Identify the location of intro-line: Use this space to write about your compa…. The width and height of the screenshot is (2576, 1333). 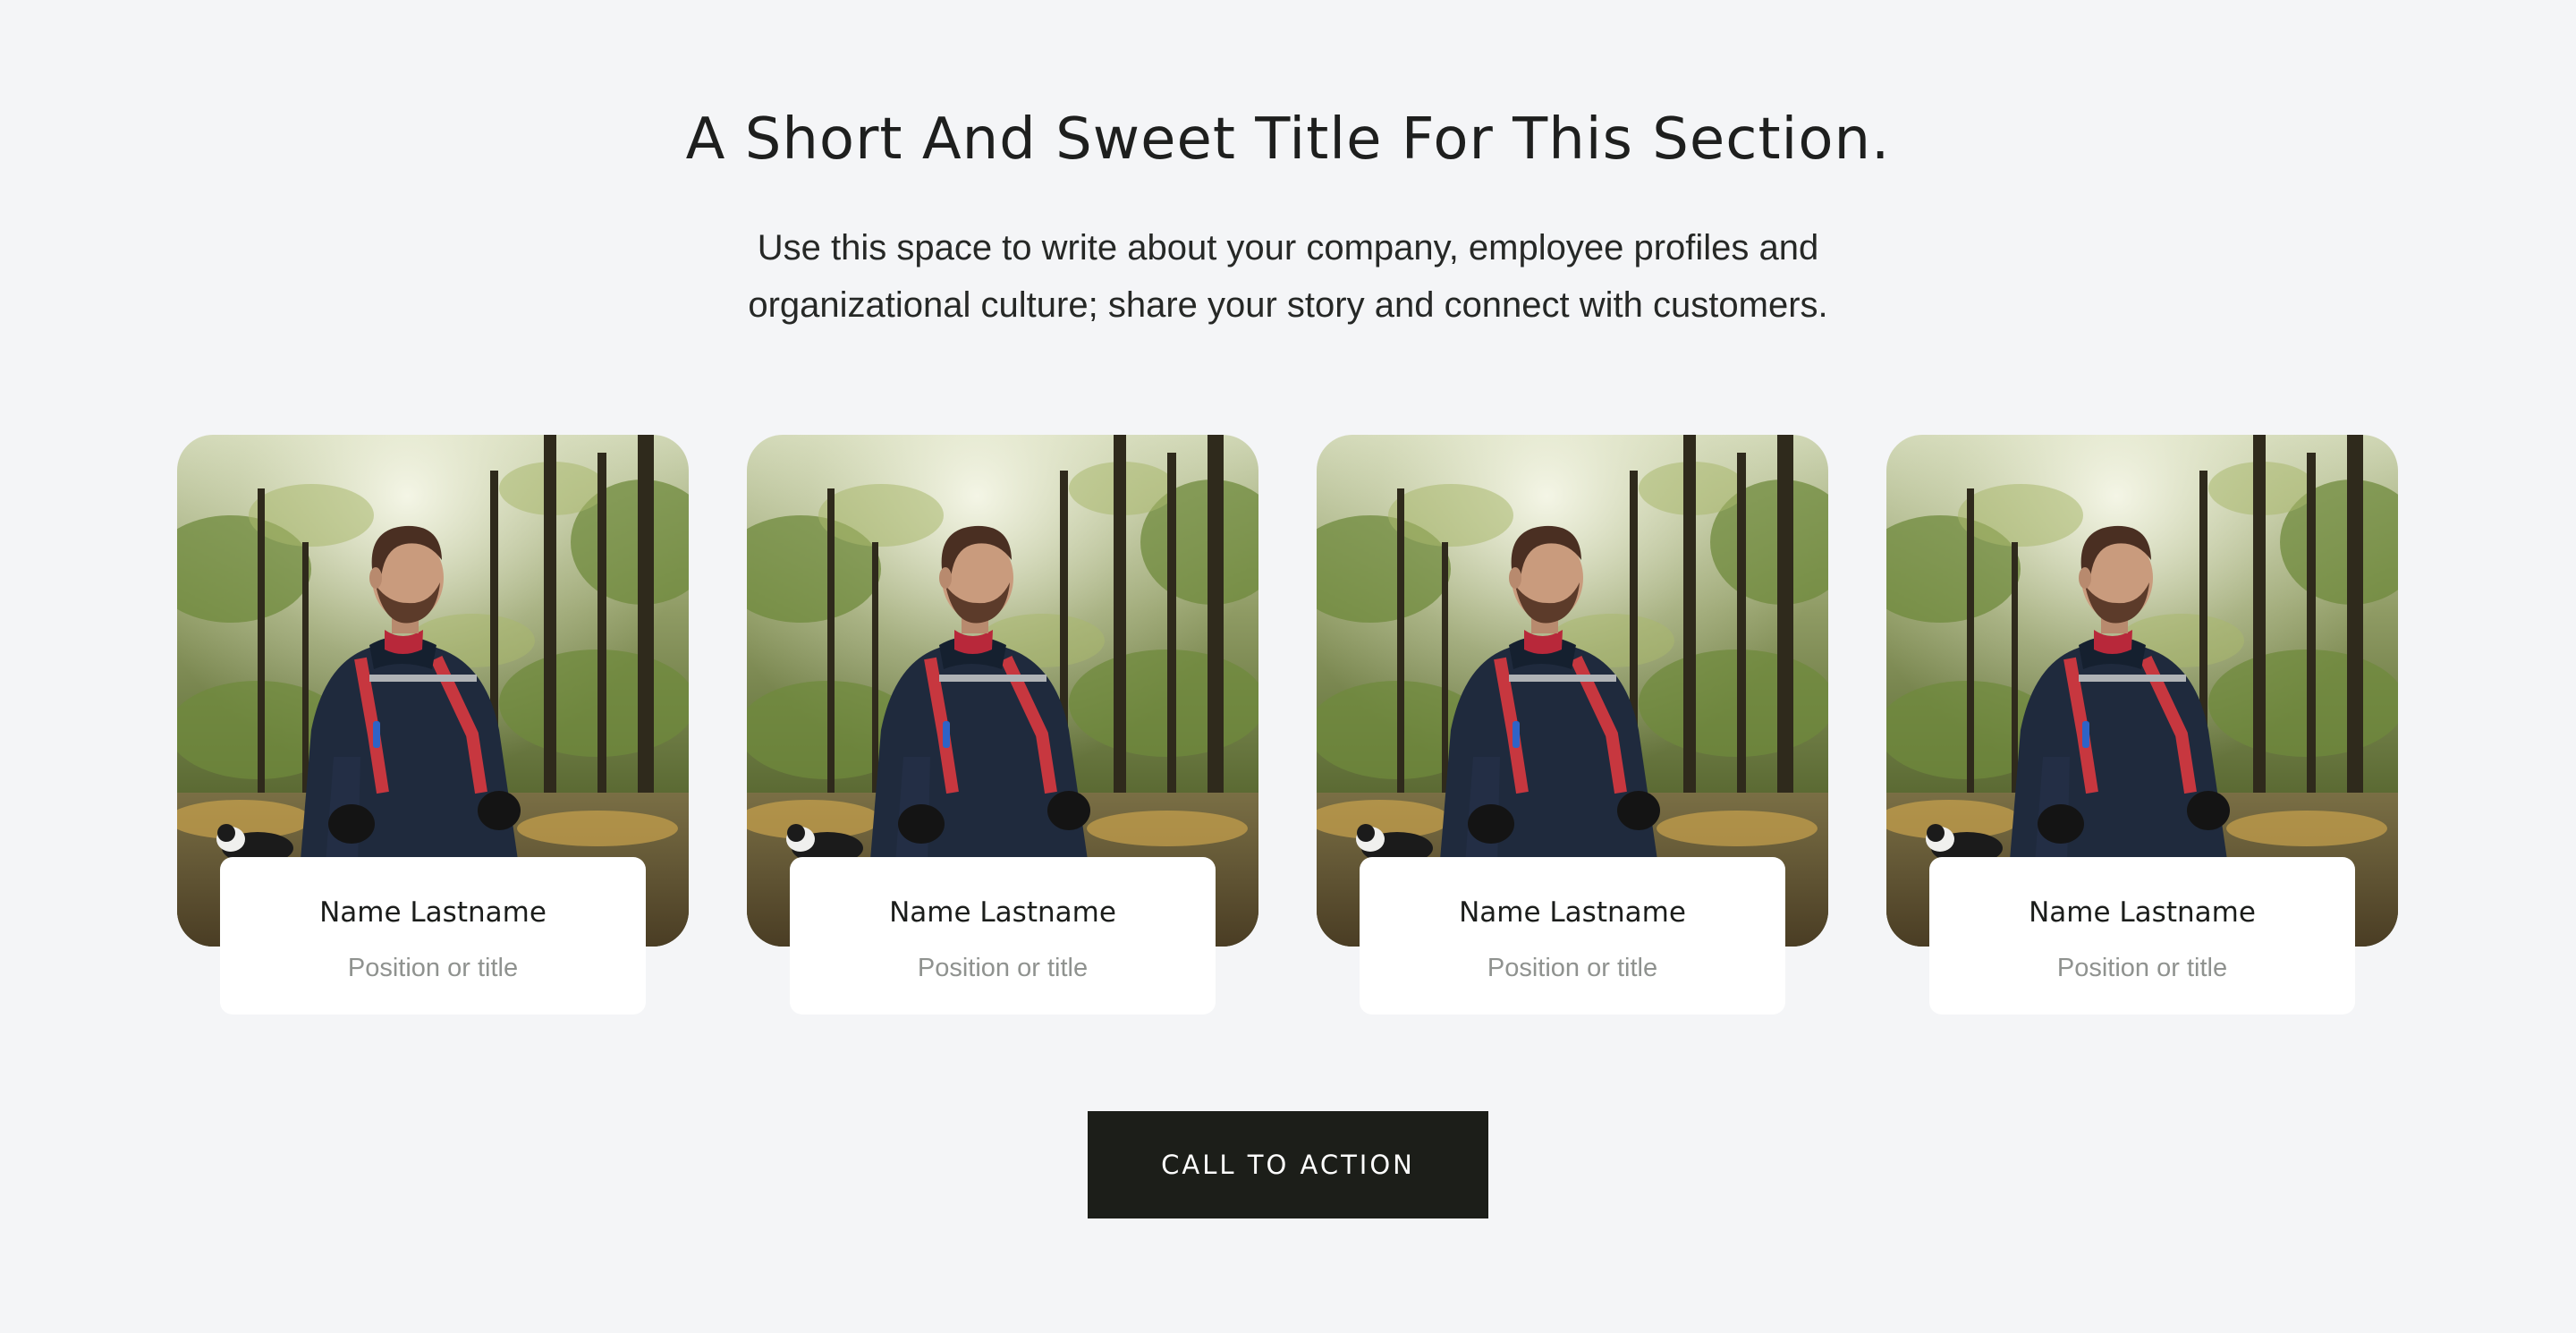
(1288, 247).